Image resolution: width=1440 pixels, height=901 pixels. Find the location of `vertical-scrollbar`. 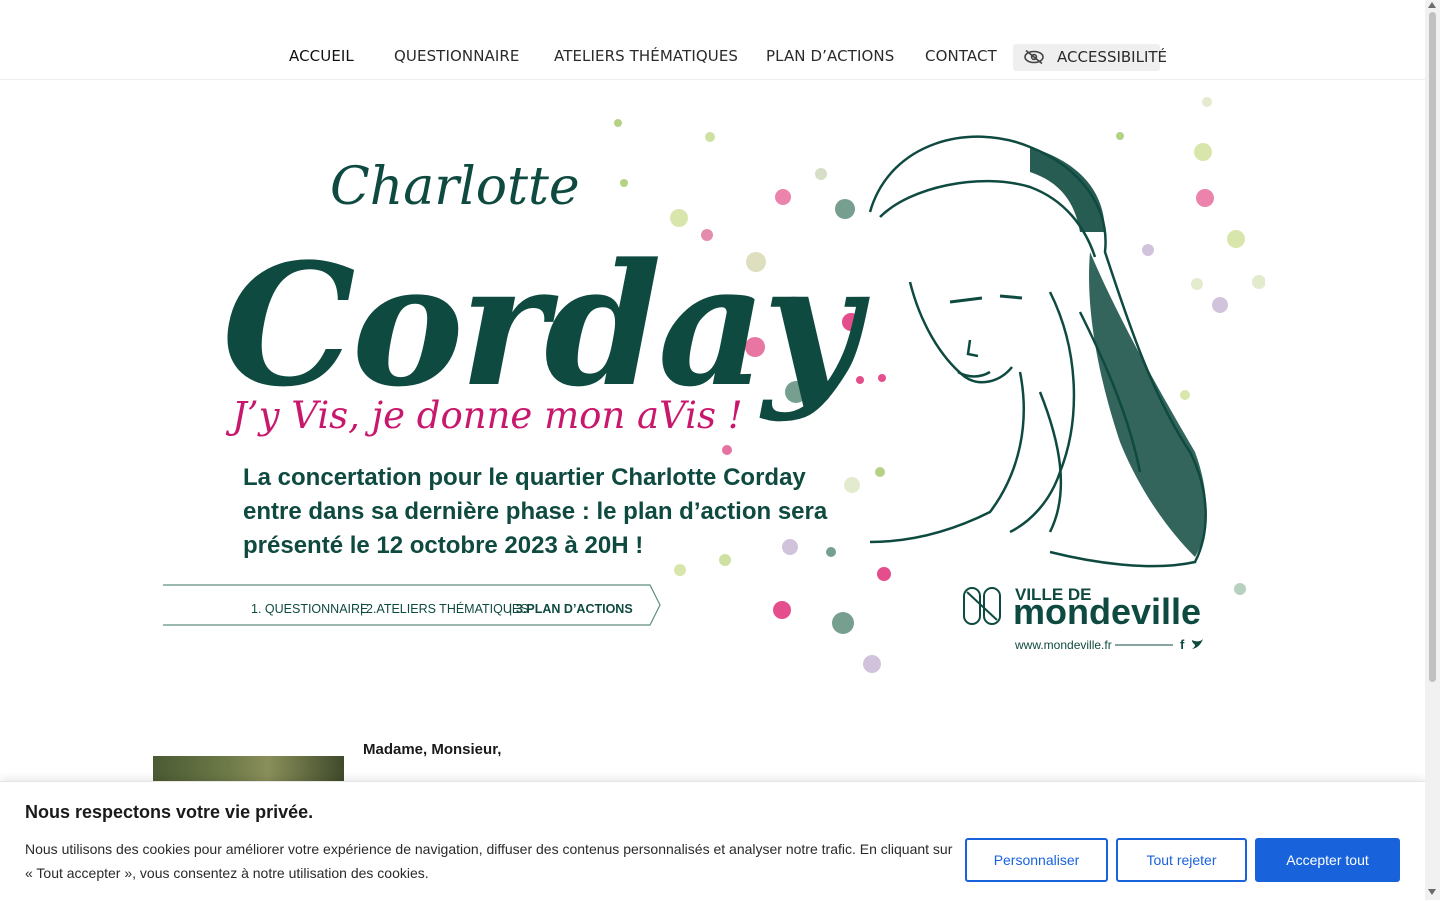

vertical-scrollbar is located at coordinates (1432, 450).